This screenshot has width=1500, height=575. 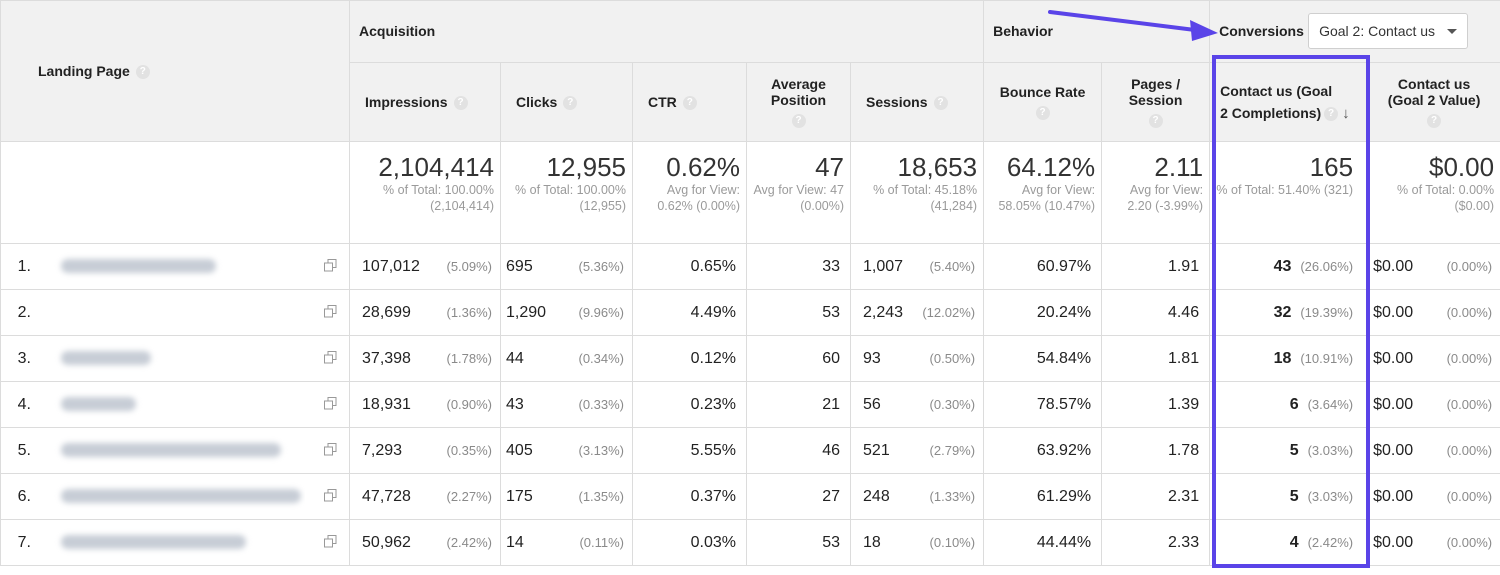 I want to click on sessions-cell: 2,243 (12.02%), so click(x=917, y=312).